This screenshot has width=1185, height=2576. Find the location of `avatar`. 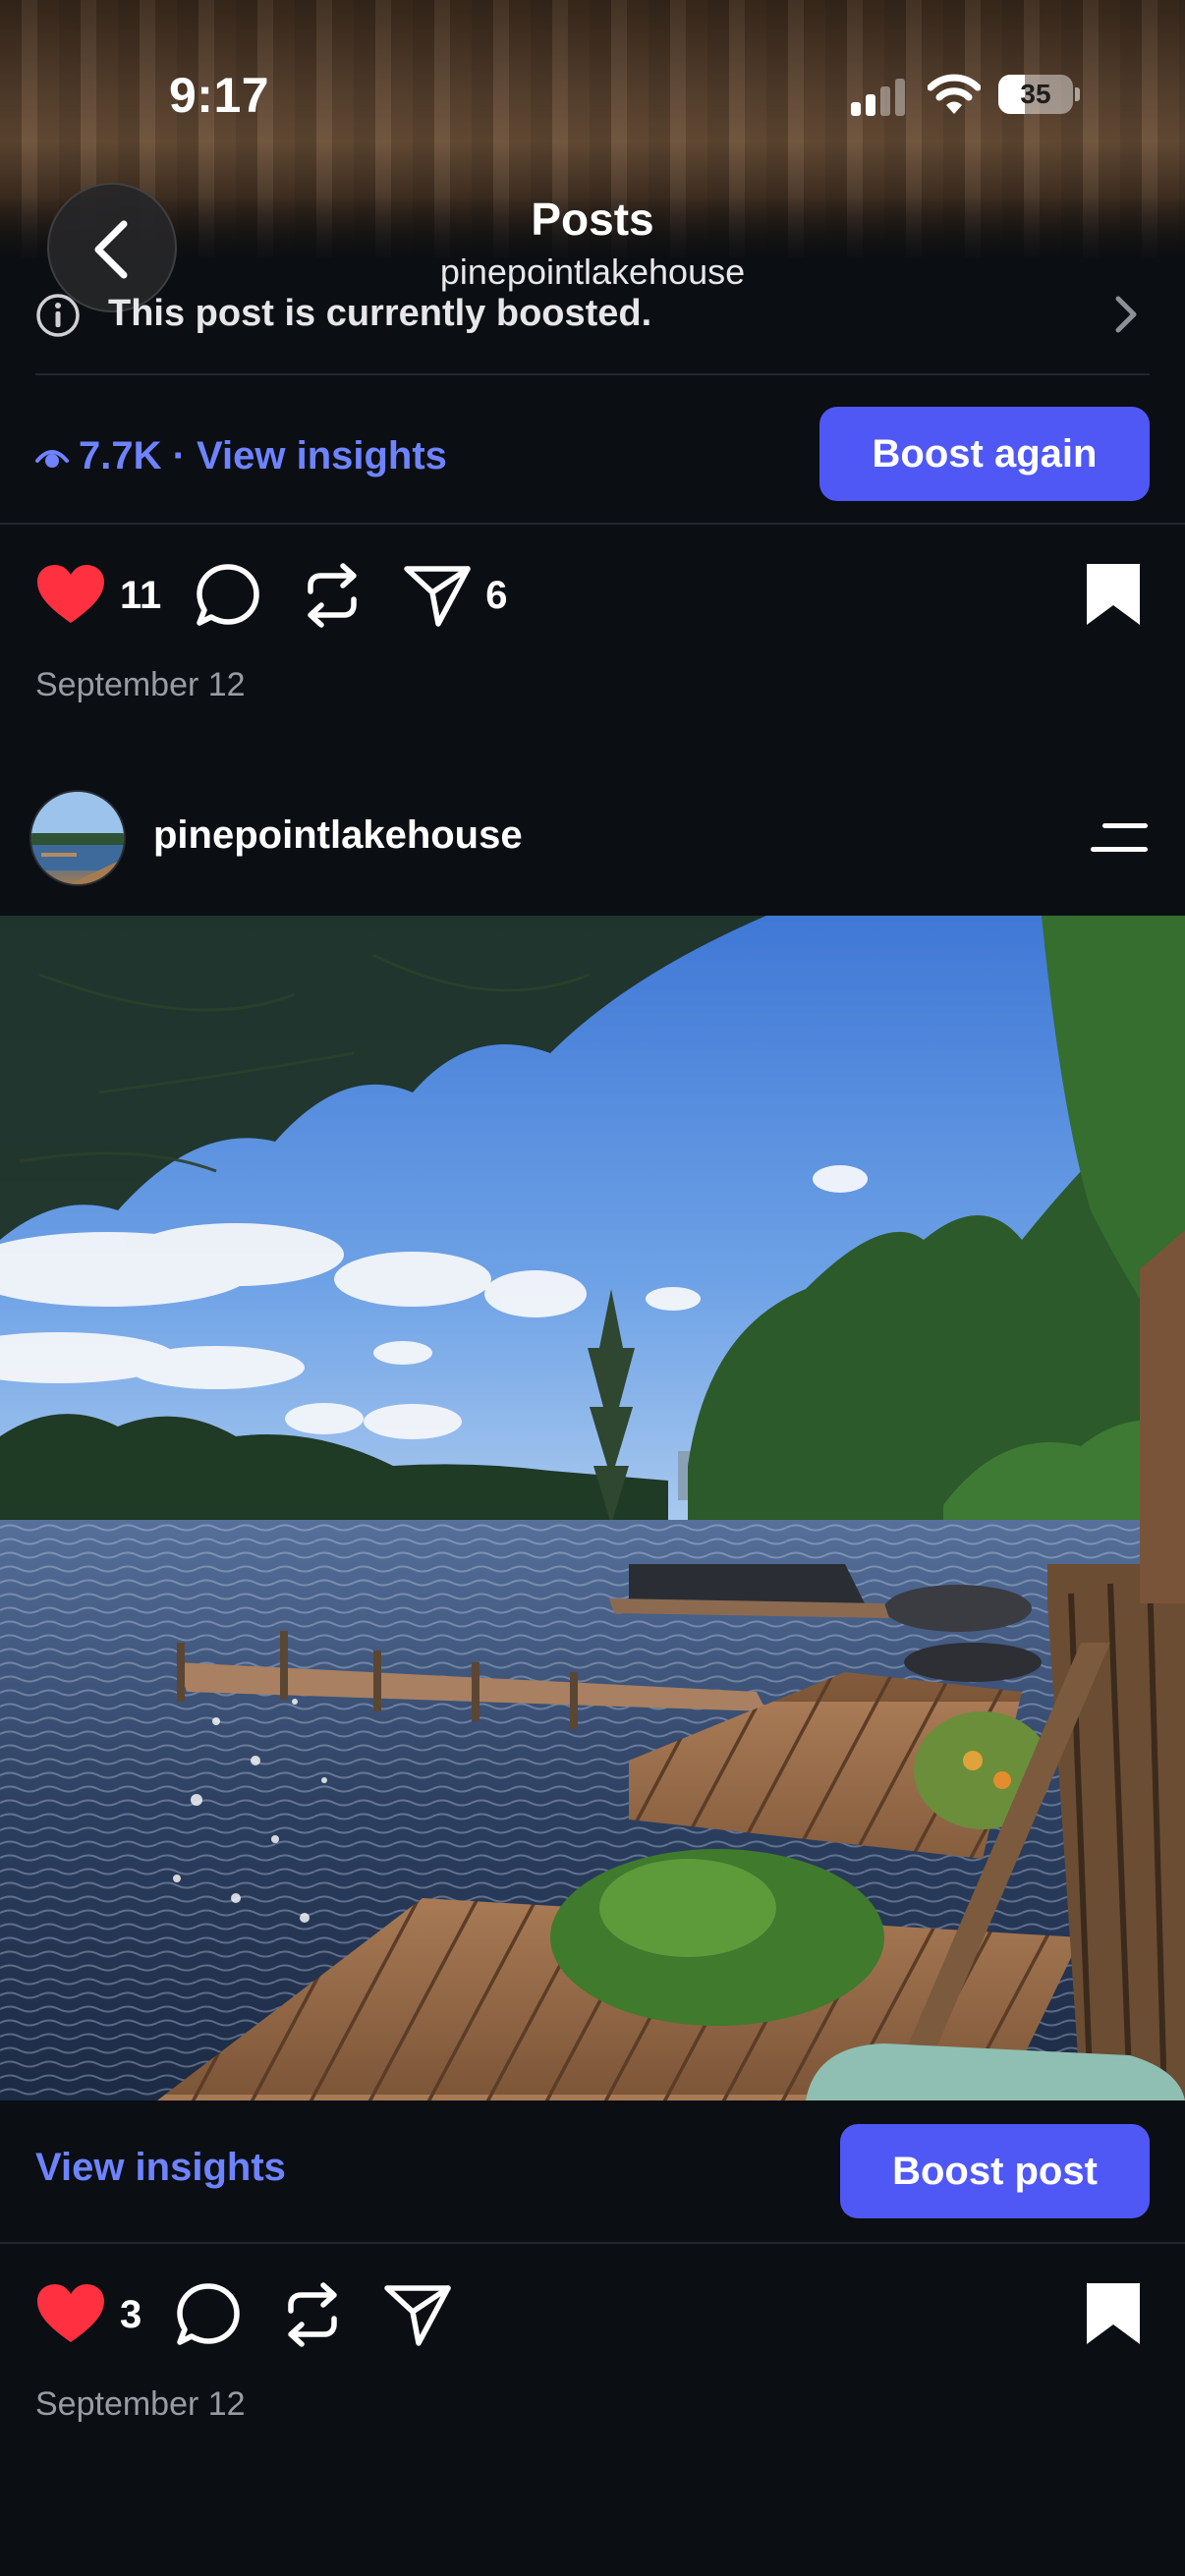

avatar is located at coordinates (77, 838).